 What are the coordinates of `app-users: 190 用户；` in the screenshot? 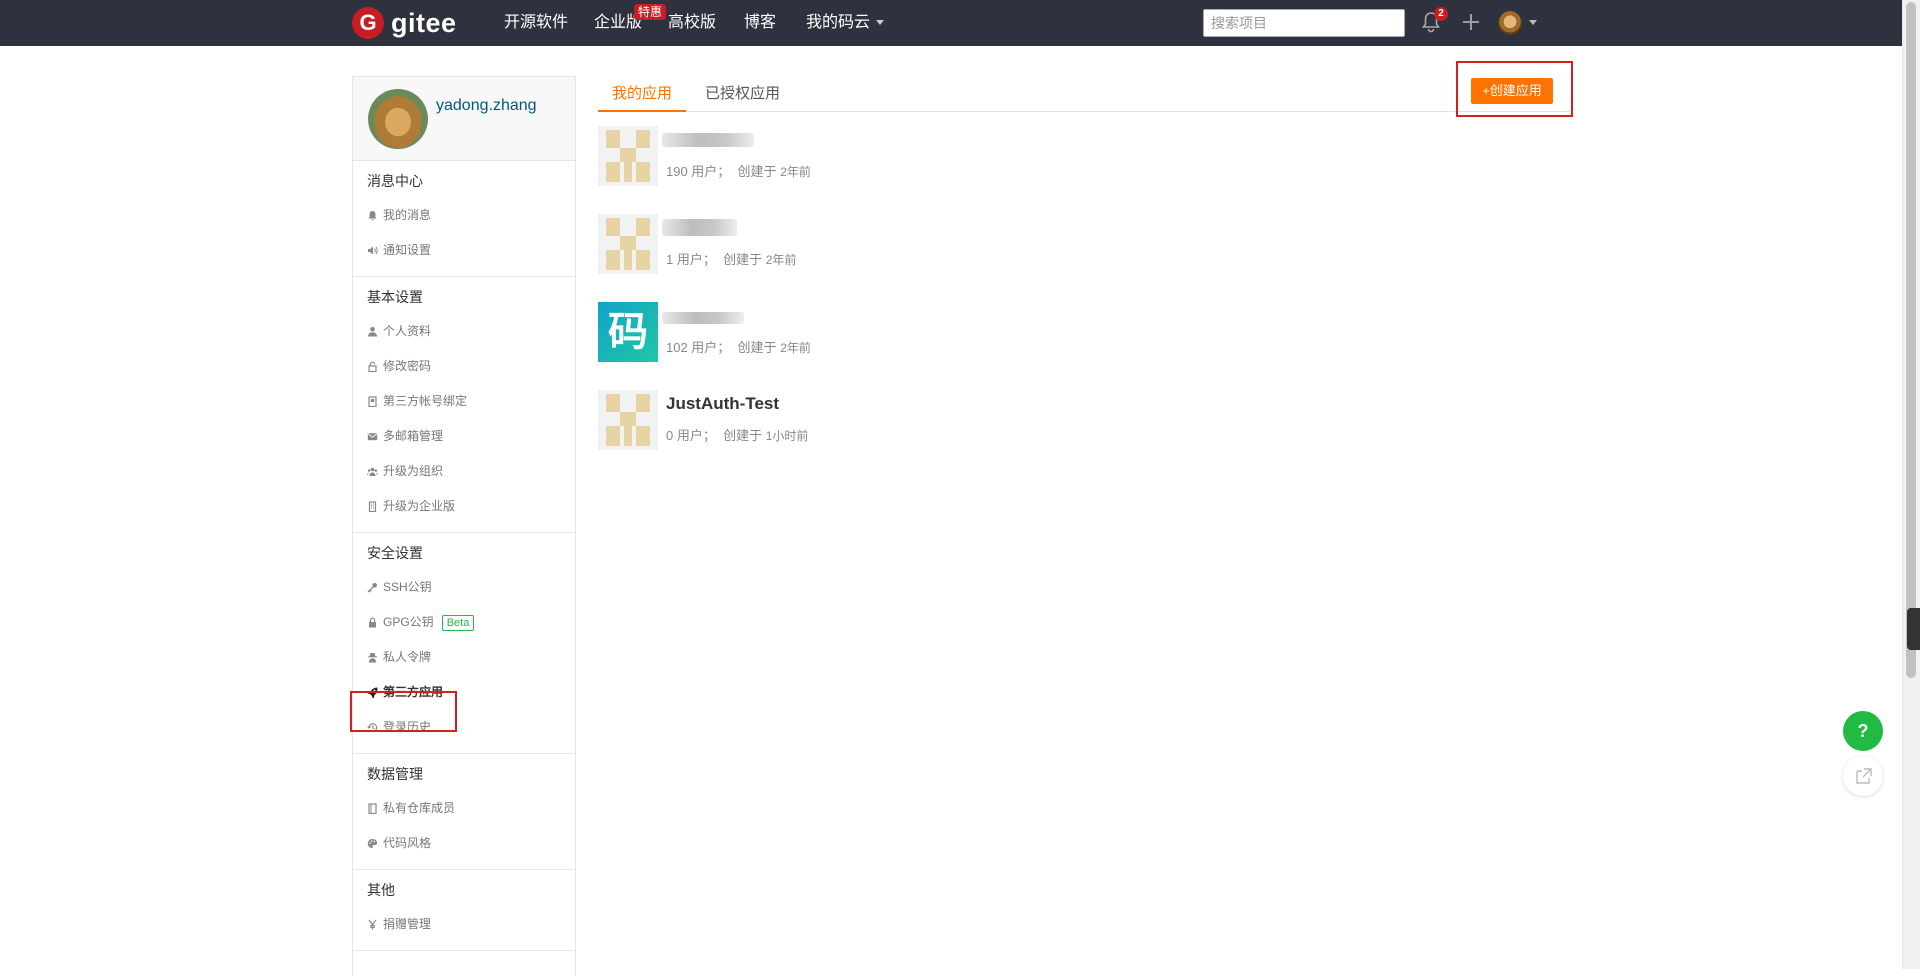 It's located at (698, 171).